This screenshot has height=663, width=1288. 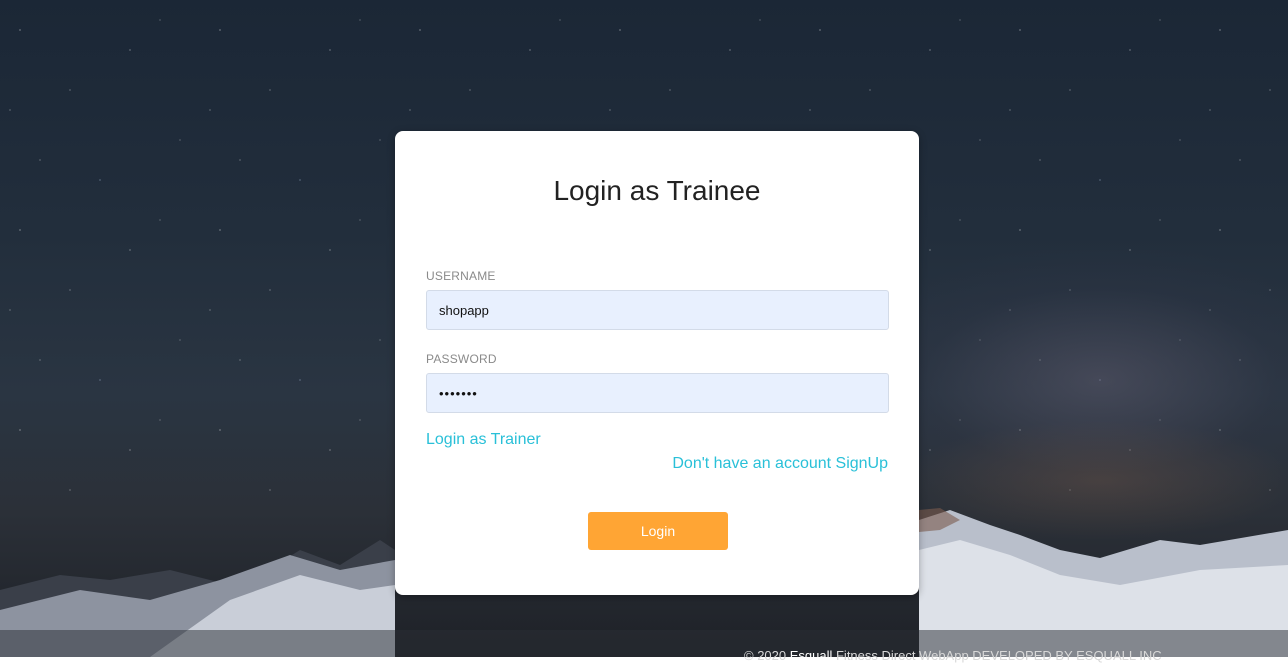 I want to click on footer-brand-link: Esquall, so click(x=811, y=655).